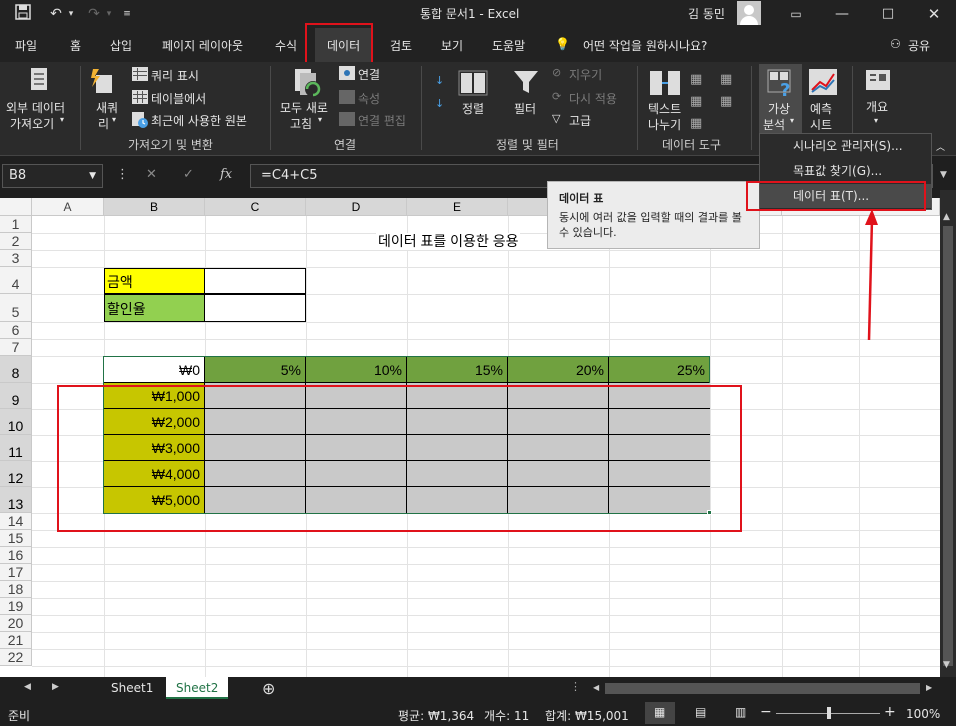  What do you see at coordinates (16, 207) in the screenshot?
I see `select-all-corner` at bounding box center [16, 207].